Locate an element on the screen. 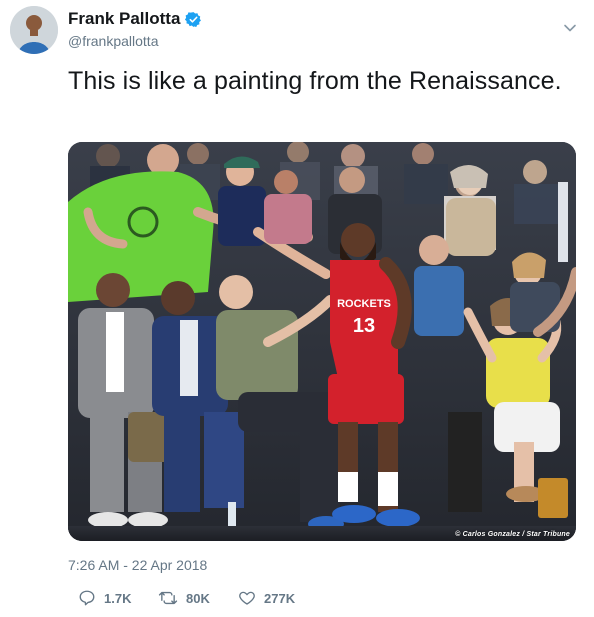  display-name-row: Frank Pallotta is located at coordinates (135, 19).